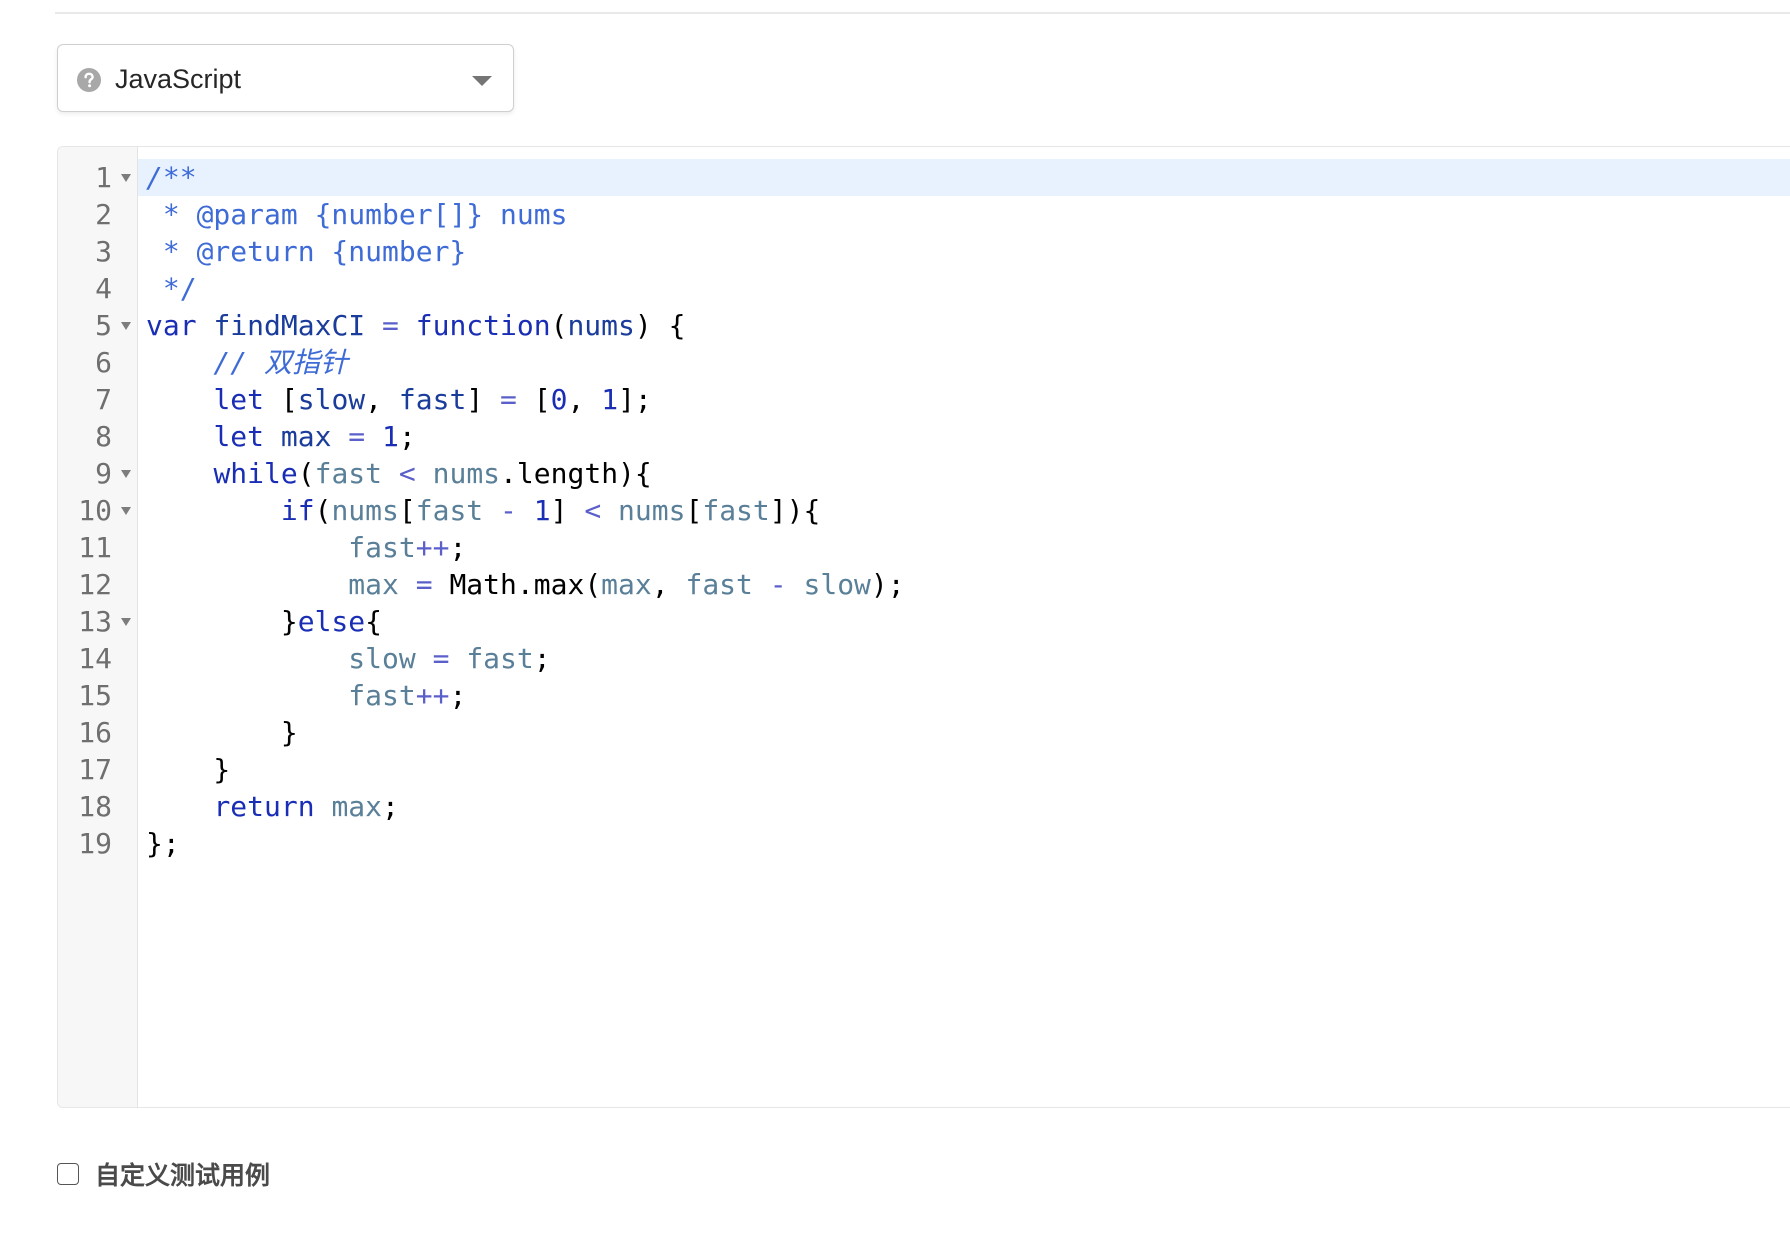 The width and height of the screenshot is (1790, 1238). I want to click on line-number: 1, so click(98, 177).